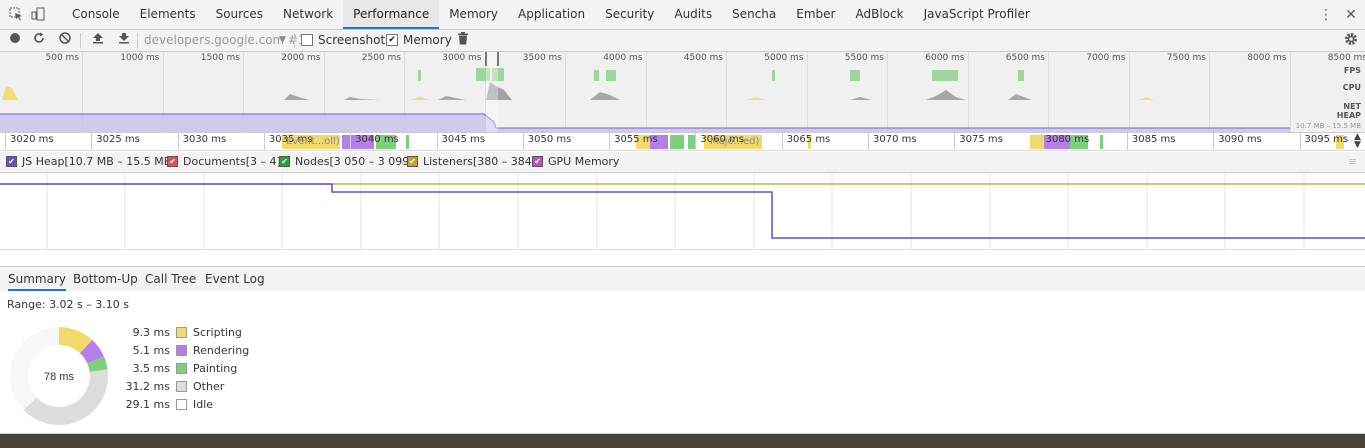 The height and width of the screenshot is (448, 1365). Describe the element at coordinates (815, 14) in the screenshot. I see `tab-ember: Ember` at that location.